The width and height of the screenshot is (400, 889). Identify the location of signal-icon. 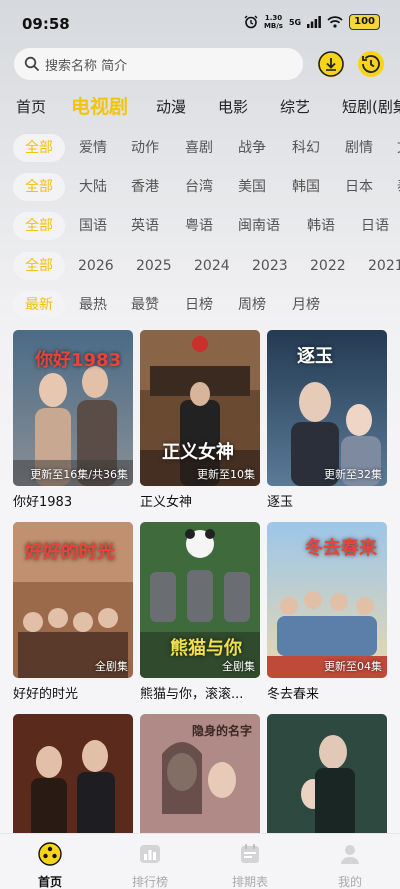
(314, 22).